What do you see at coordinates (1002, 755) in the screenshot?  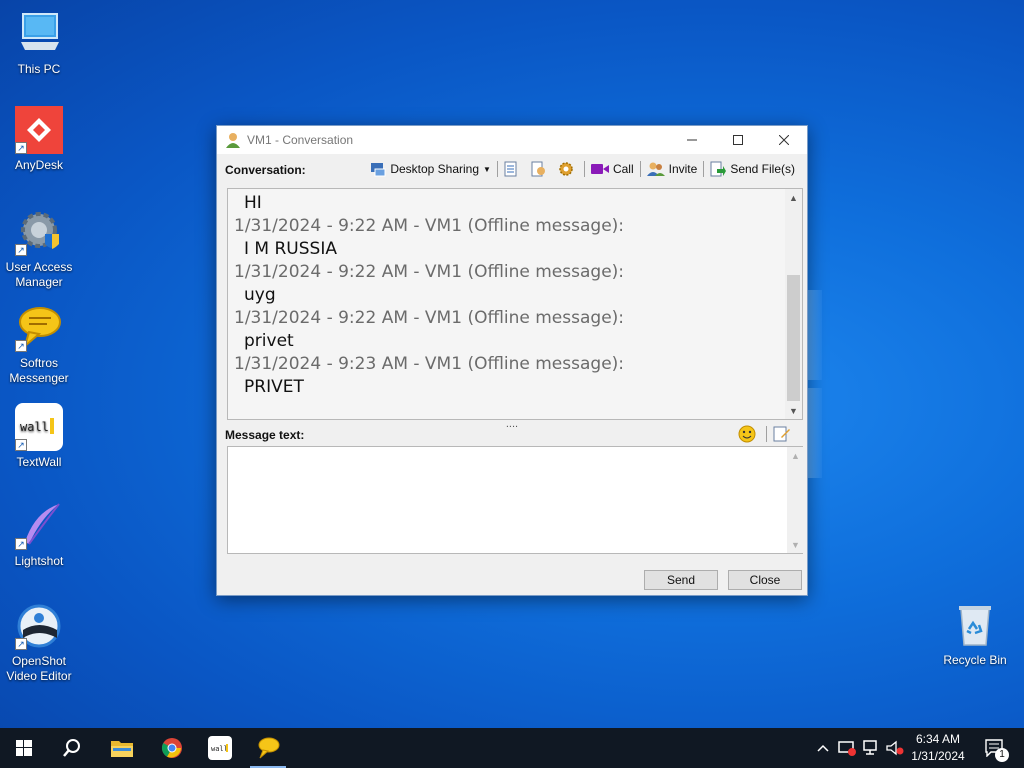 I see `notification-count-badge: 1` at bounding box center [1002, 755].